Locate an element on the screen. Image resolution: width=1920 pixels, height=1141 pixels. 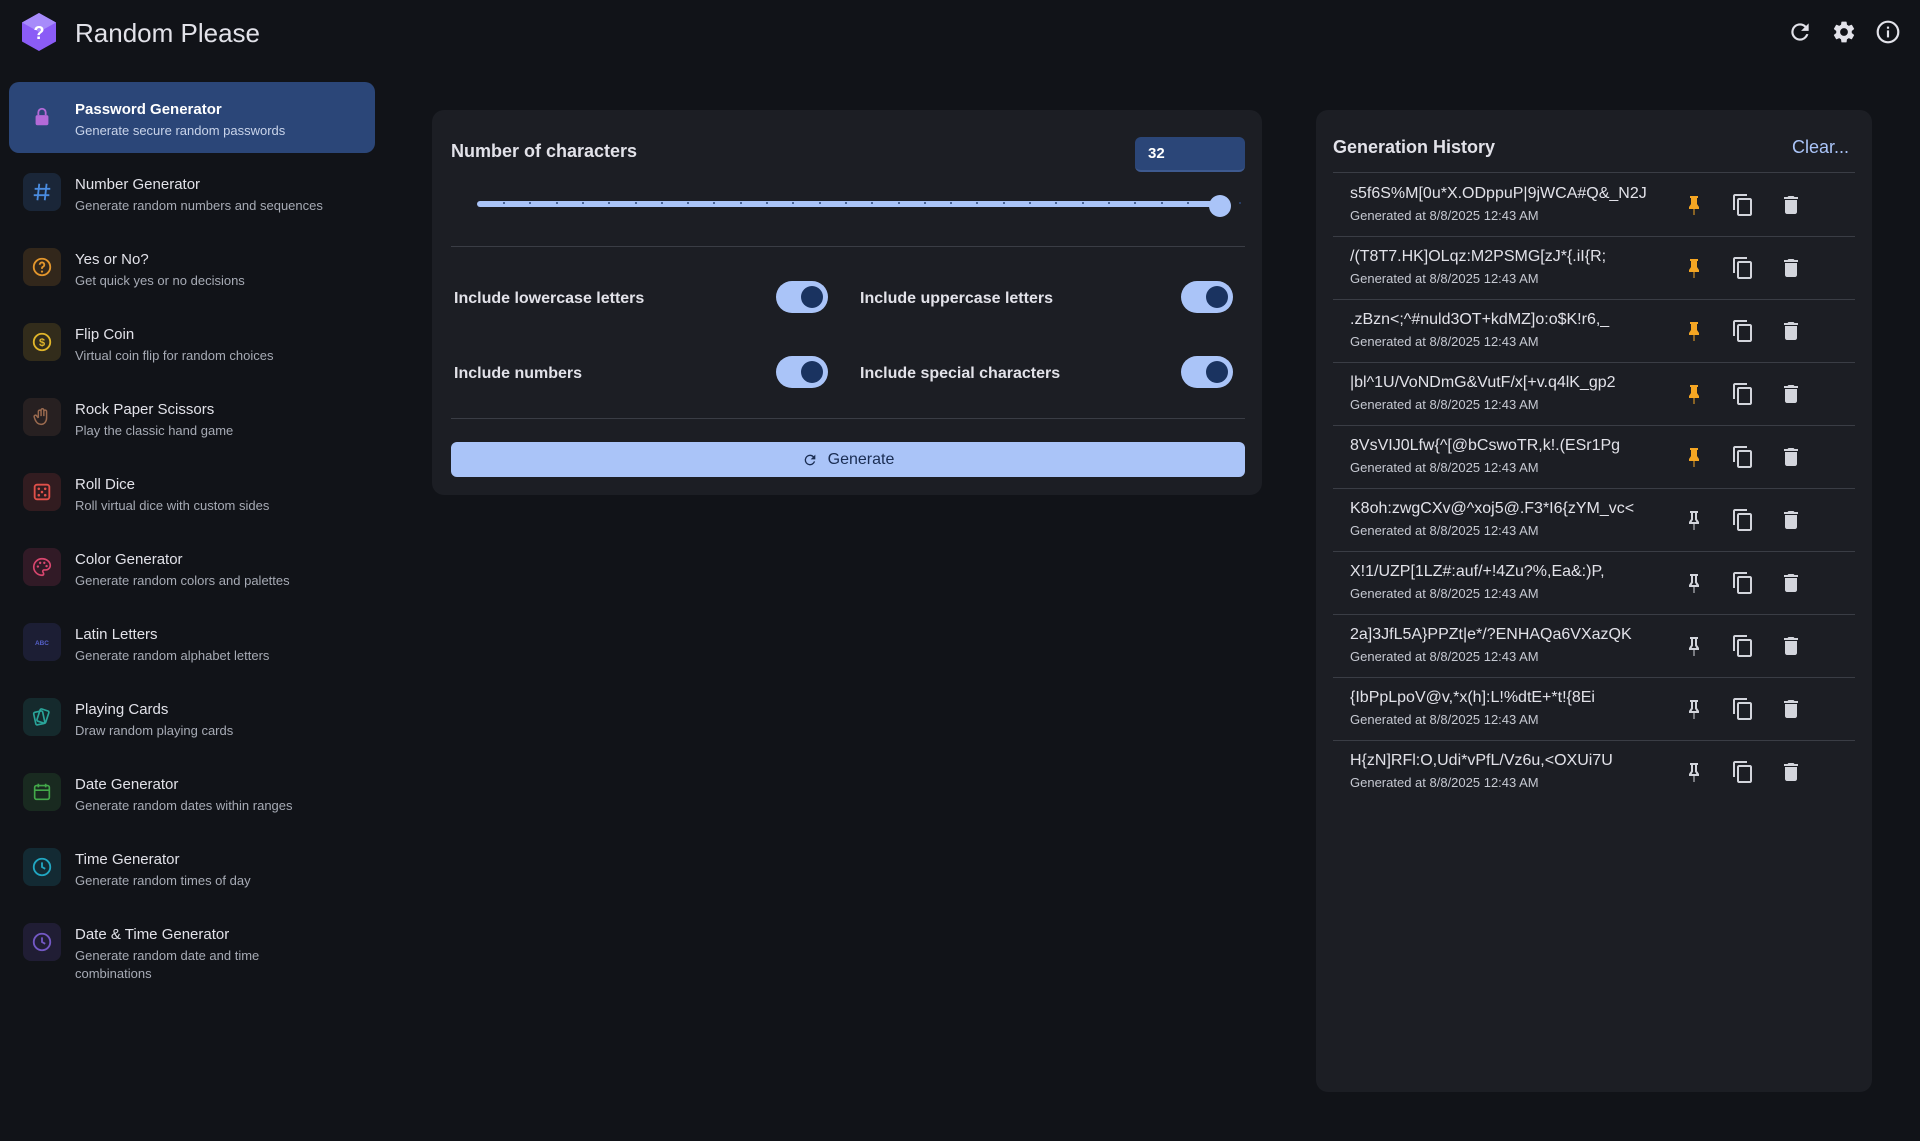
app-title: Random Please is located at coordinates (167, 33).